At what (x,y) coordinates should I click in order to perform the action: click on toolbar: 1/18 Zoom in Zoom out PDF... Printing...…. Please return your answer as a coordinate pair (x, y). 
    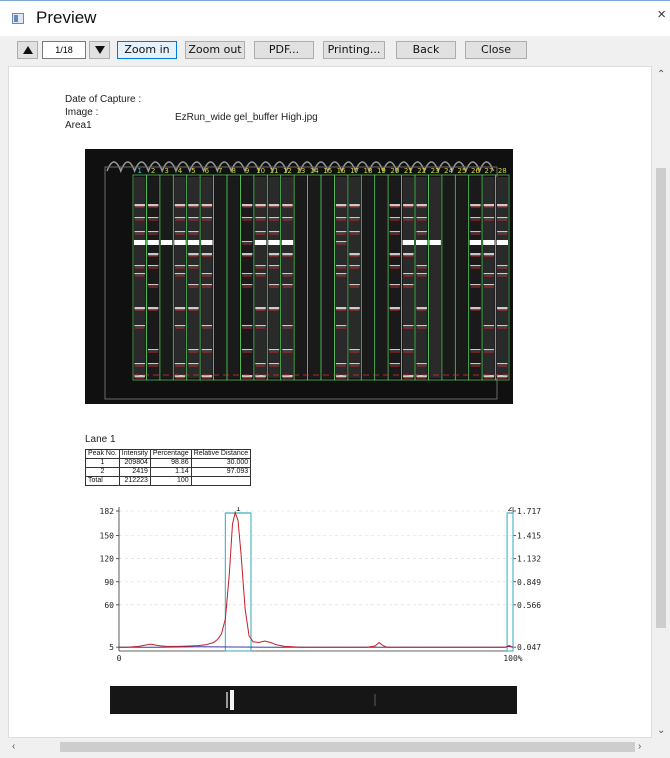
    Looking at the image, I should click on (335, 50).